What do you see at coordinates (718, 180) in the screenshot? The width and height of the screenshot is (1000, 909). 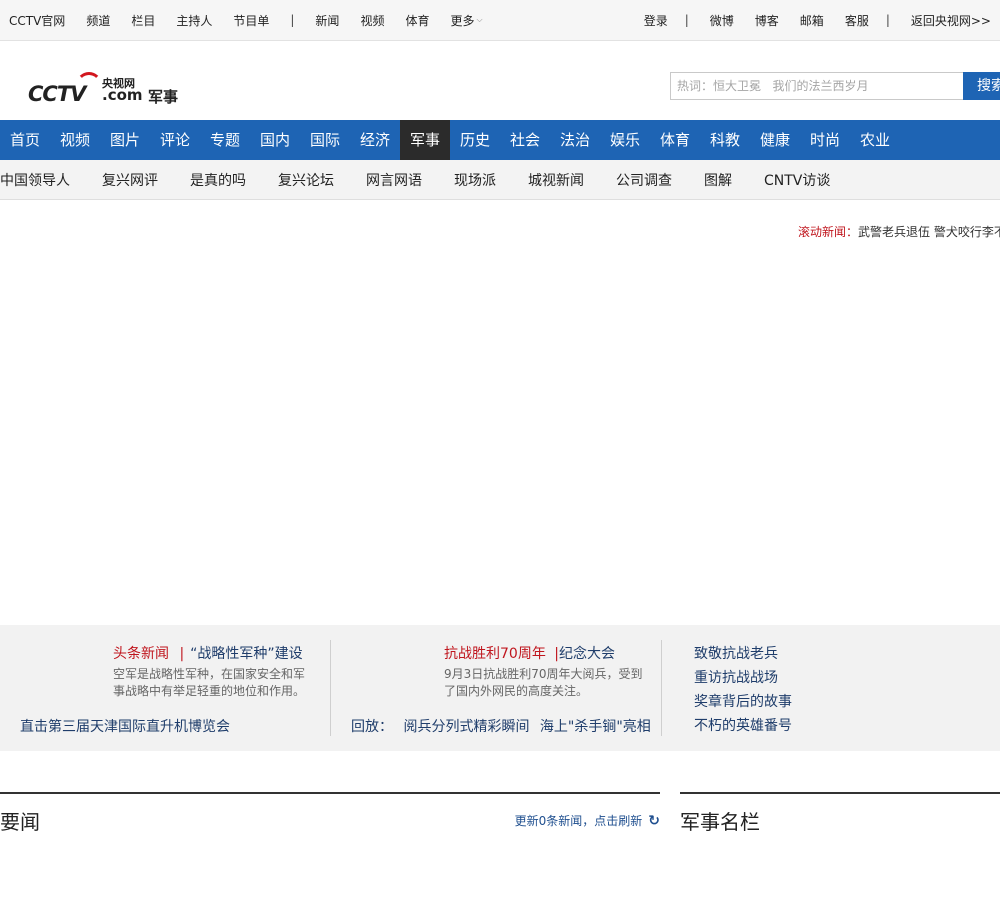 I see `subnav-infographic: 图解` at bounding box center [718, 180].